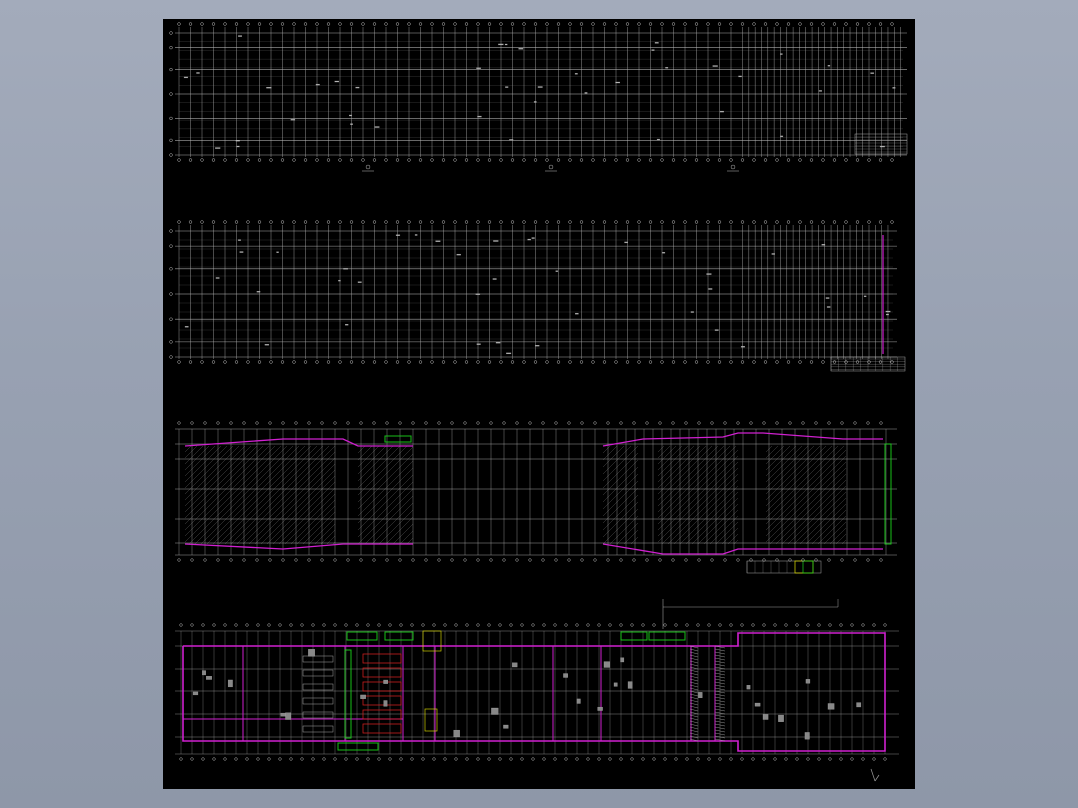 This screenshot has width=1078, height=808. I want to click on leader-line, so click(750, 614).